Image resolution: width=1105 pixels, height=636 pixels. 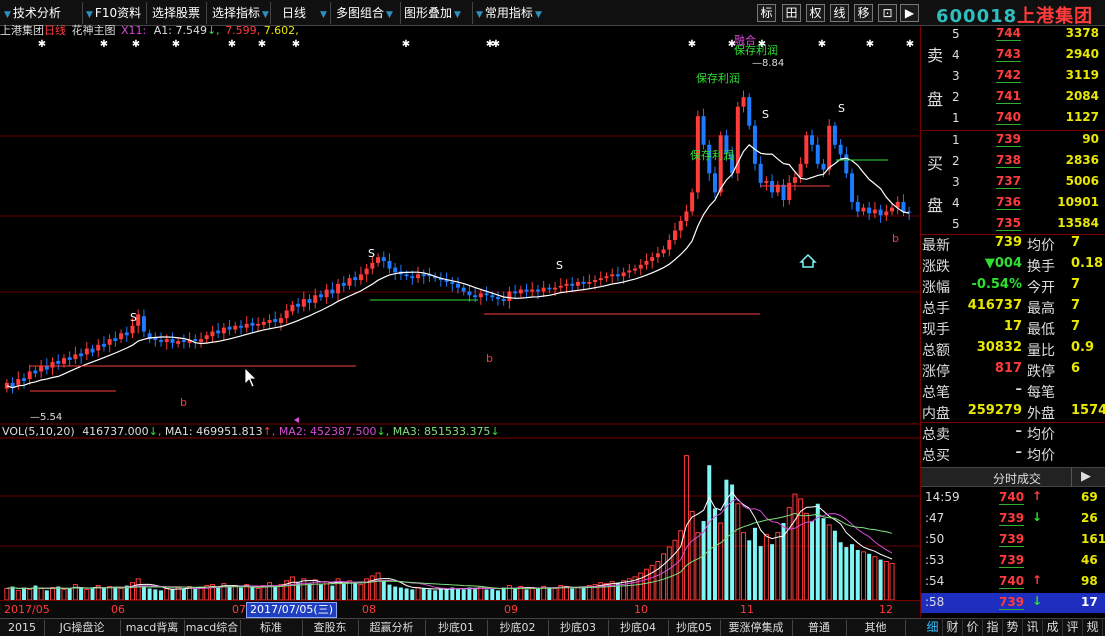 I want to click on multi-chart-button: 多图组合 ▼, so click(x=364, y=13).